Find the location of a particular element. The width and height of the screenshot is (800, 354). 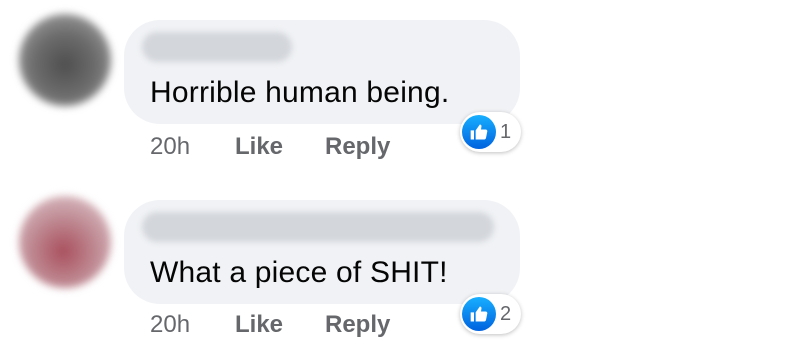

reaction-summary: 2 is located at coordinates (491, 314).